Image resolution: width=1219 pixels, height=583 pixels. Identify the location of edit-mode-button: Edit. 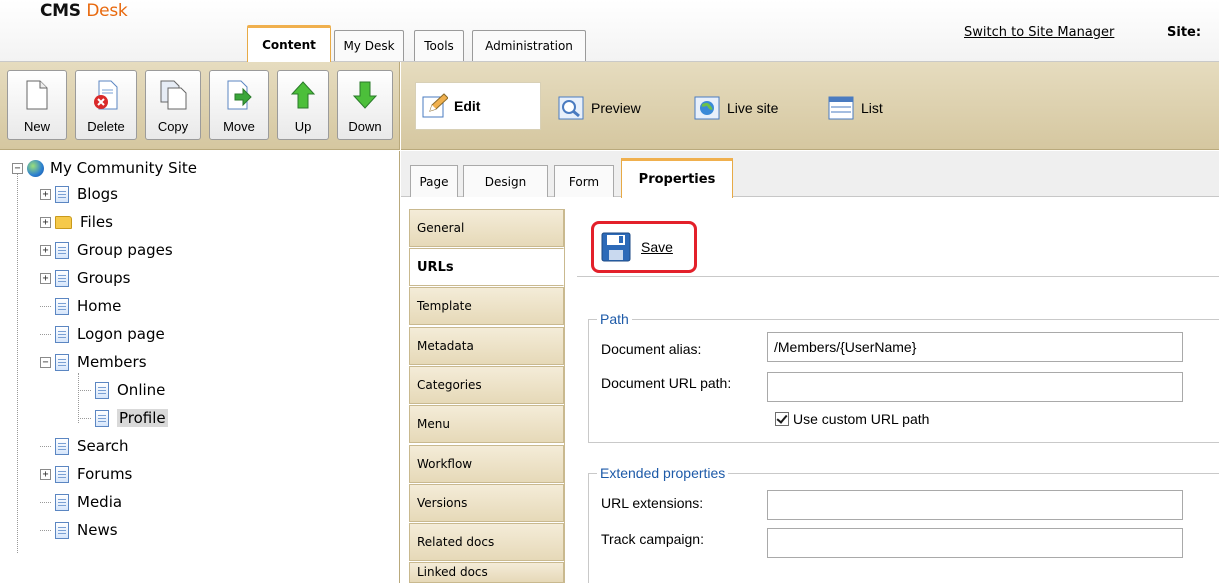
(478, 106).